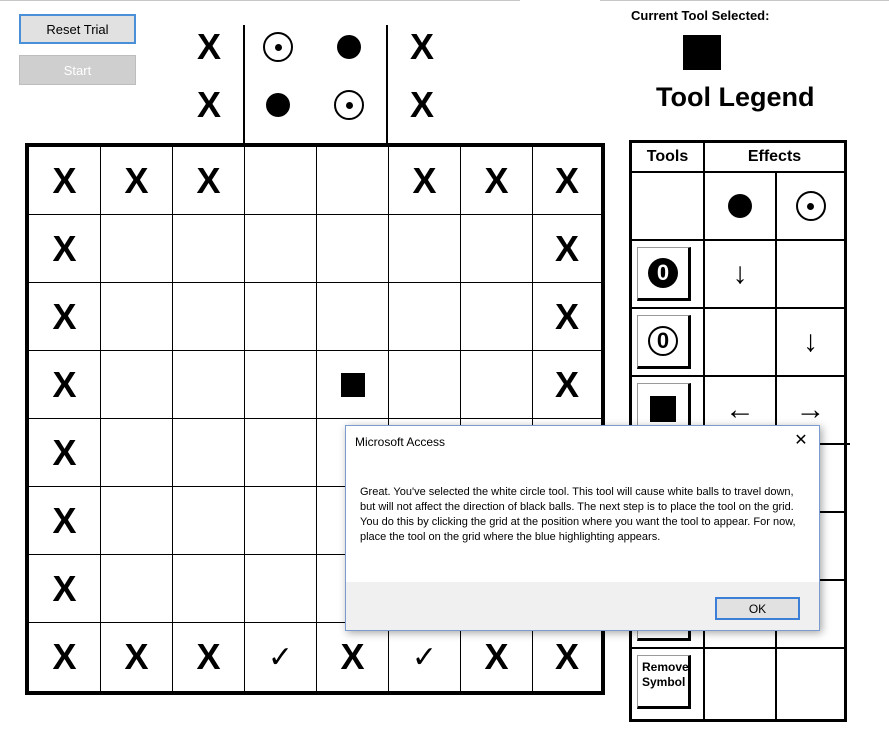 The height and width of the screenshot is (735, 889). I want to click on white-circle-tool-button: 0, so click(664, 342).